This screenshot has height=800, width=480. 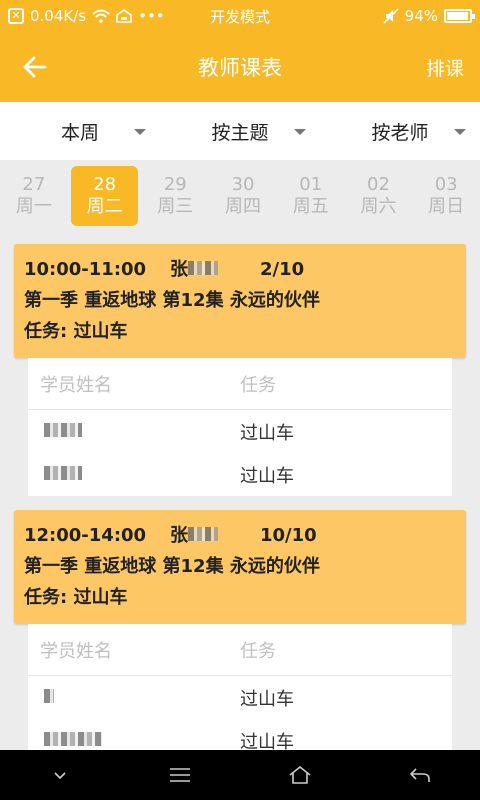 I want to click on nav-back-button, so click(x=420, y=775).